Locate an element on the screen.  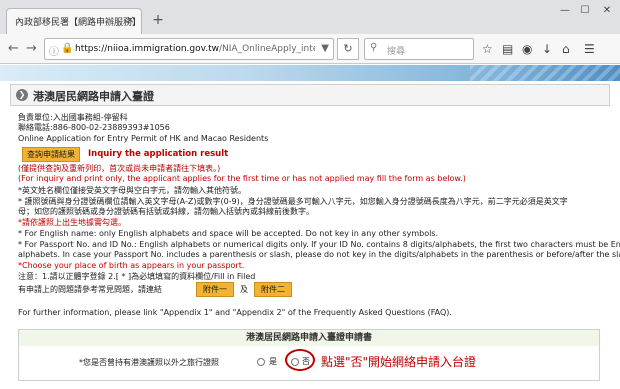
menu-icon: ☰ is located at coordinates (589, 49).